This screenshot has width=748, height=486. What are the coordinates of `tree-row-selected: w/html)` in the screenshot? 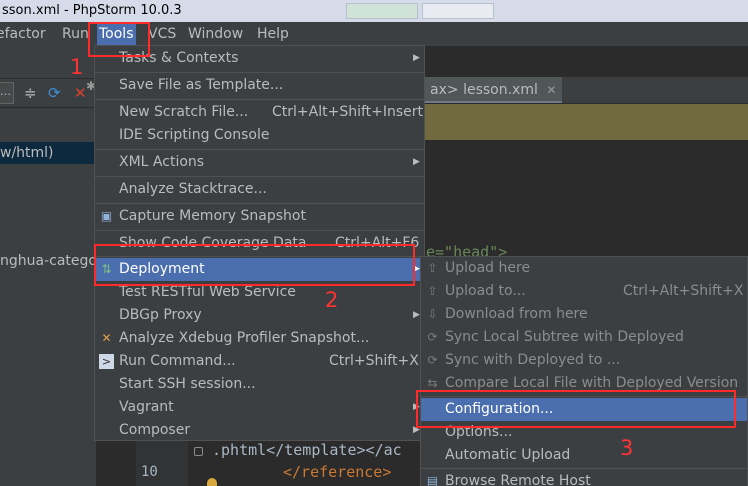 It's located at (48, 153).